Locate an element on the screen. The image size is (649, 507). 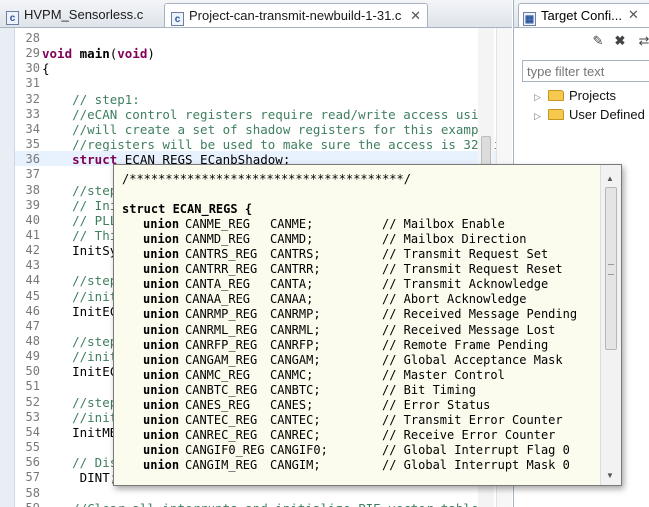
code-line: // Dis is located at coordinates (79, 462).